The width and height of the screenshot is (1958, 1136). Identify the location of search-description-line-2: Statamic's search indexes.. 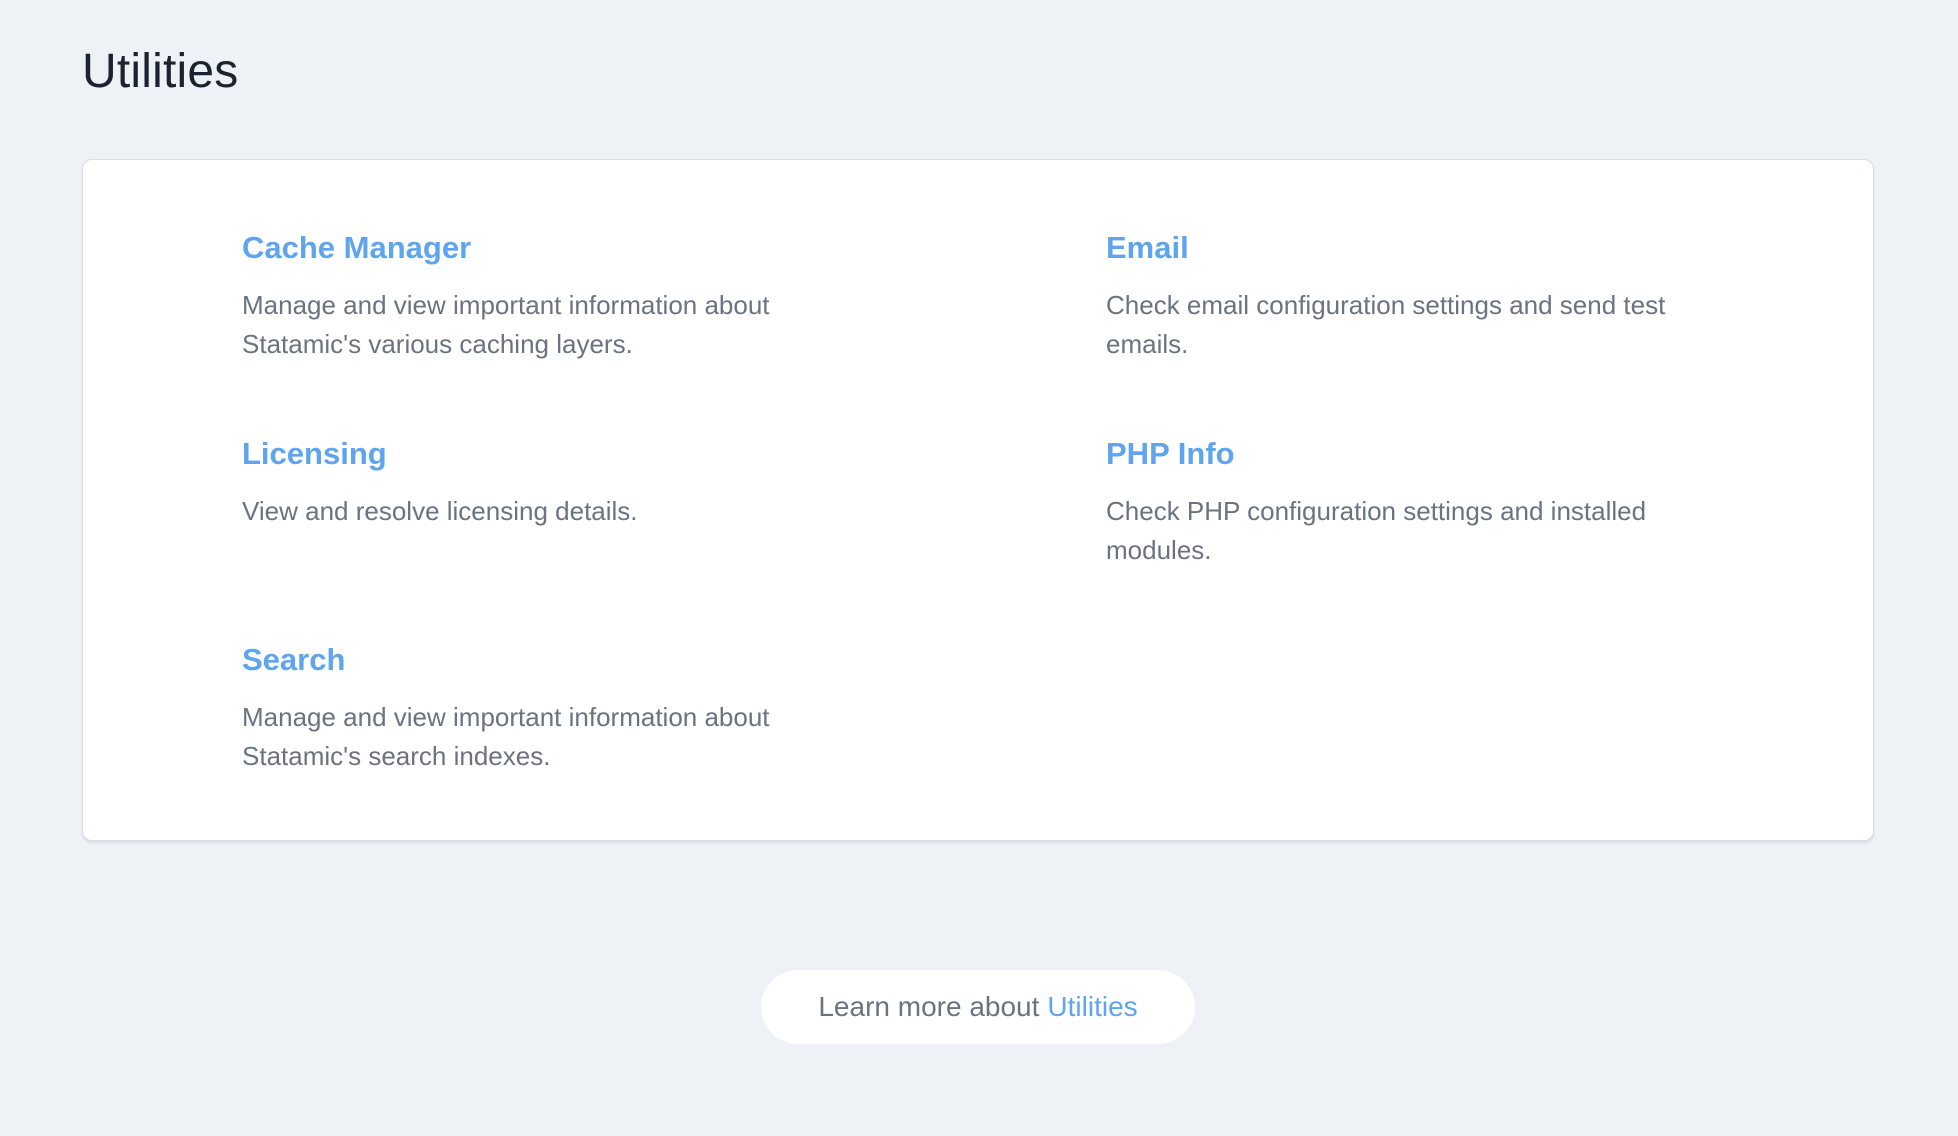
(396, 756).